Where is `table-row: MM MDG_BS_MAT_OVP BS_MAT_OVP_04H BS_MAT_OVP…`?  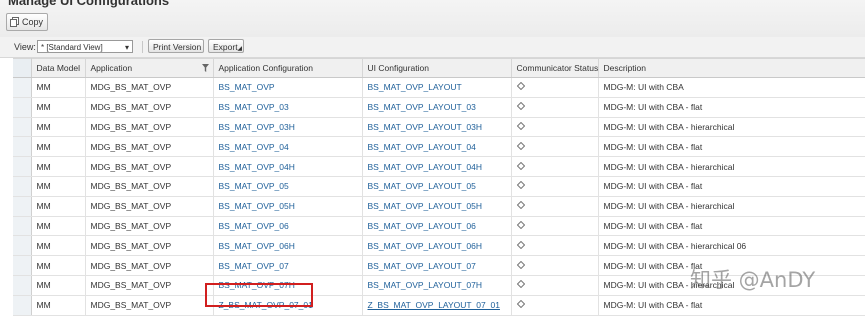
table-row: MM MDG_BS_MAT_OVP BS_MAT_OVP_04H BS_MAT_OVP… is located at coordinates (439, 166).